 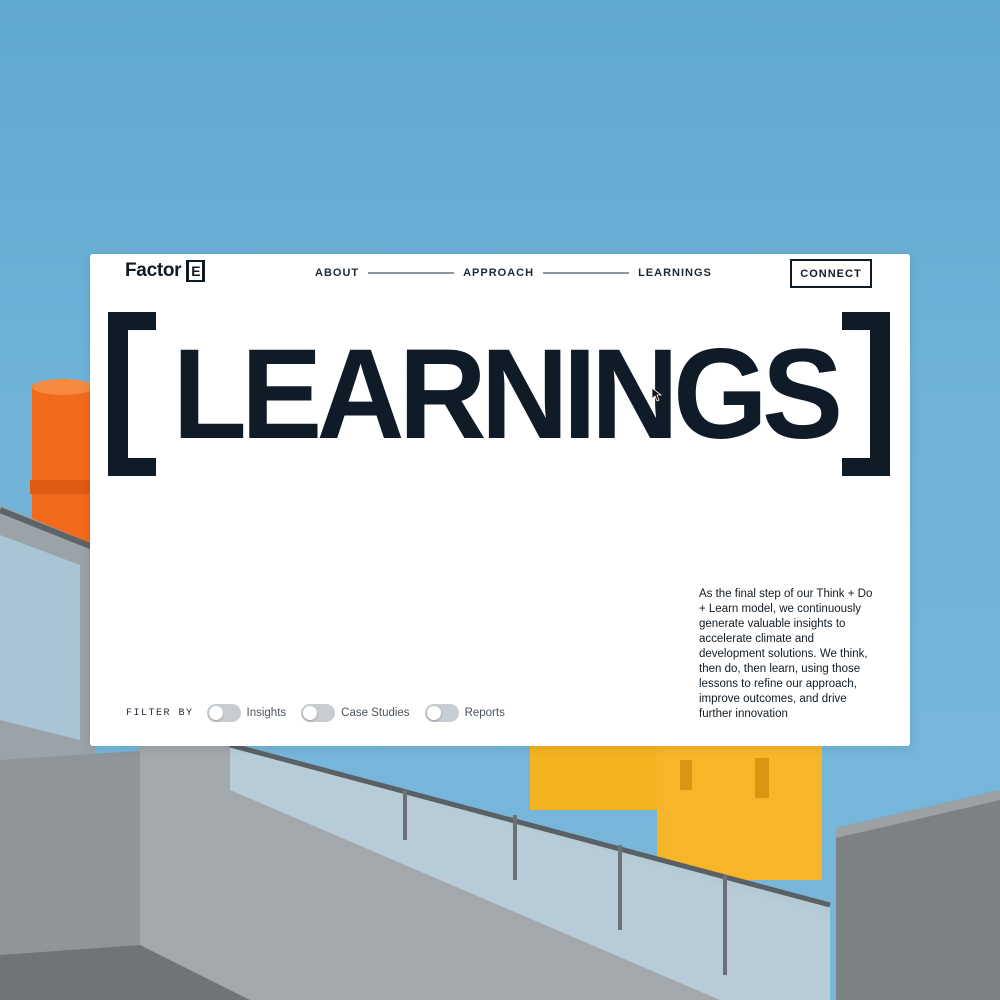 I want to click on filter-bar: FILTER BY Insights Case Studies Reports, so click(x=323, y=713).